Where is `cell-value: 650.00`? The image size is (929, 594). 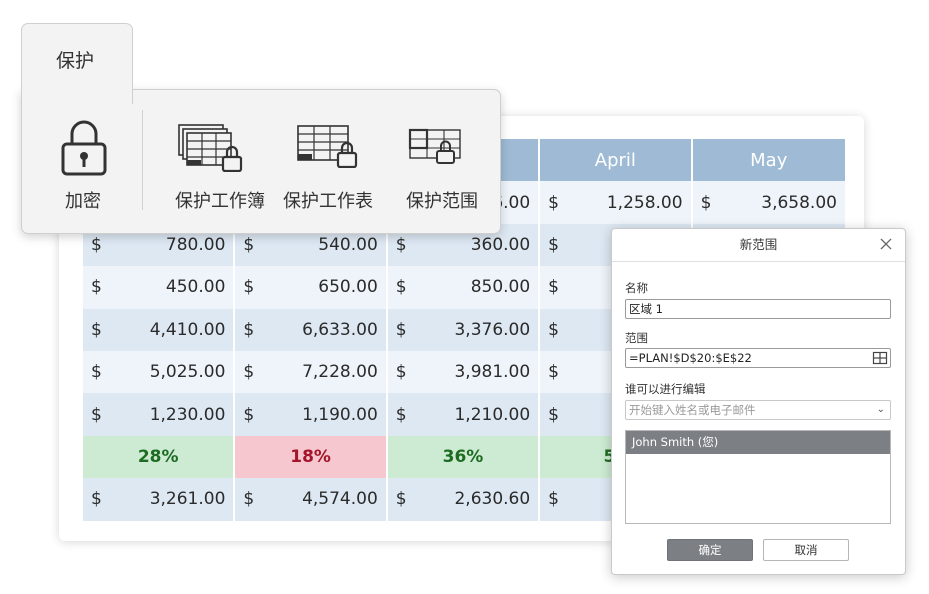
cell-value: 650.00 is located at coordinates (348, 287).